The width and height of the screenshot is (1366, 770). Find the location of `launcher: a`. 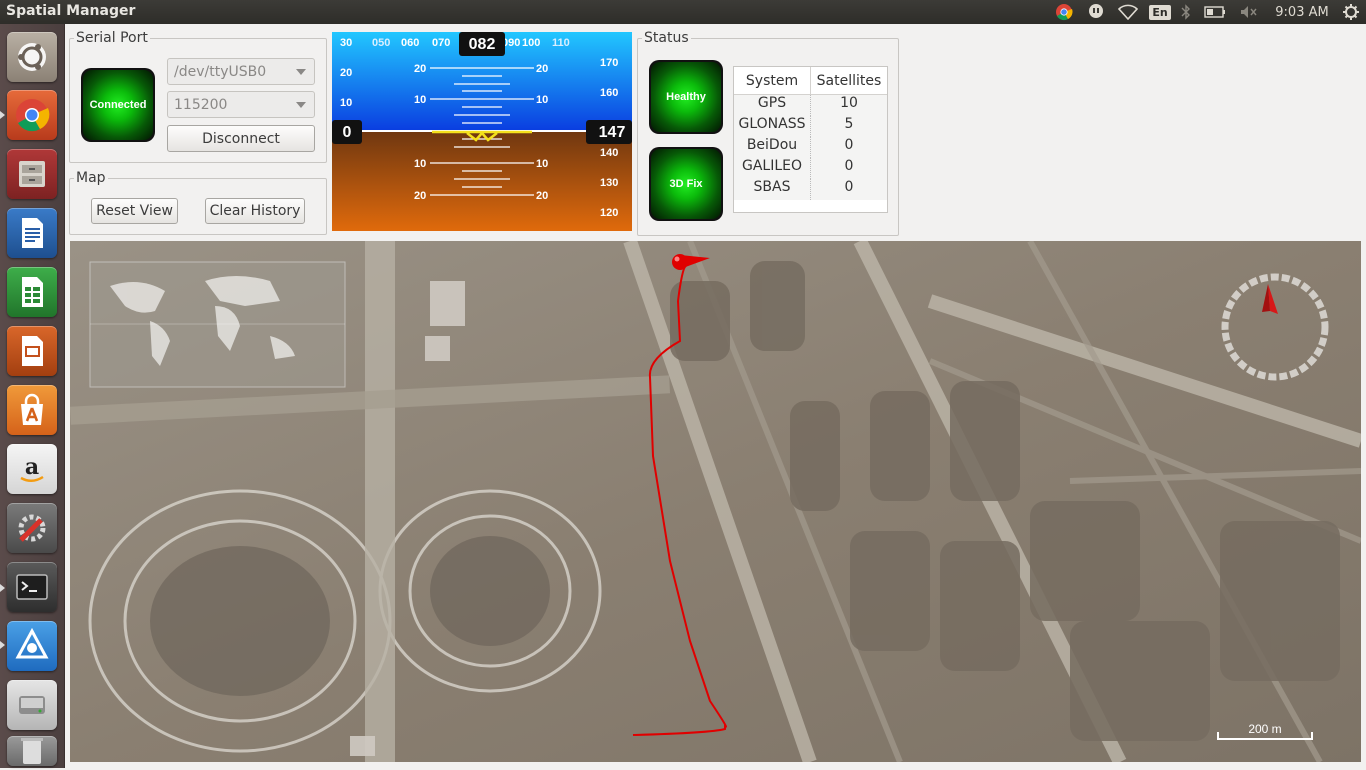

launcher: a is located at coordinates (32, 396).